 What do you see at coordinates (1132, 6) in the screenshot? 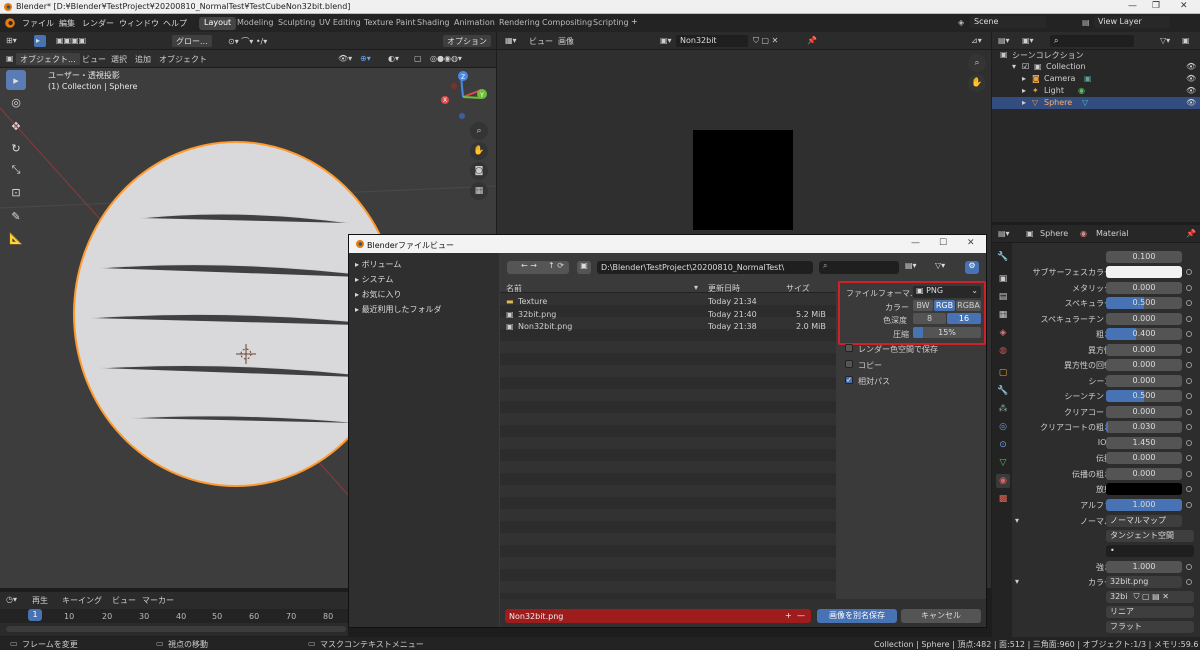
I see `minimize-button: —` at bounding box center [1132, 6].